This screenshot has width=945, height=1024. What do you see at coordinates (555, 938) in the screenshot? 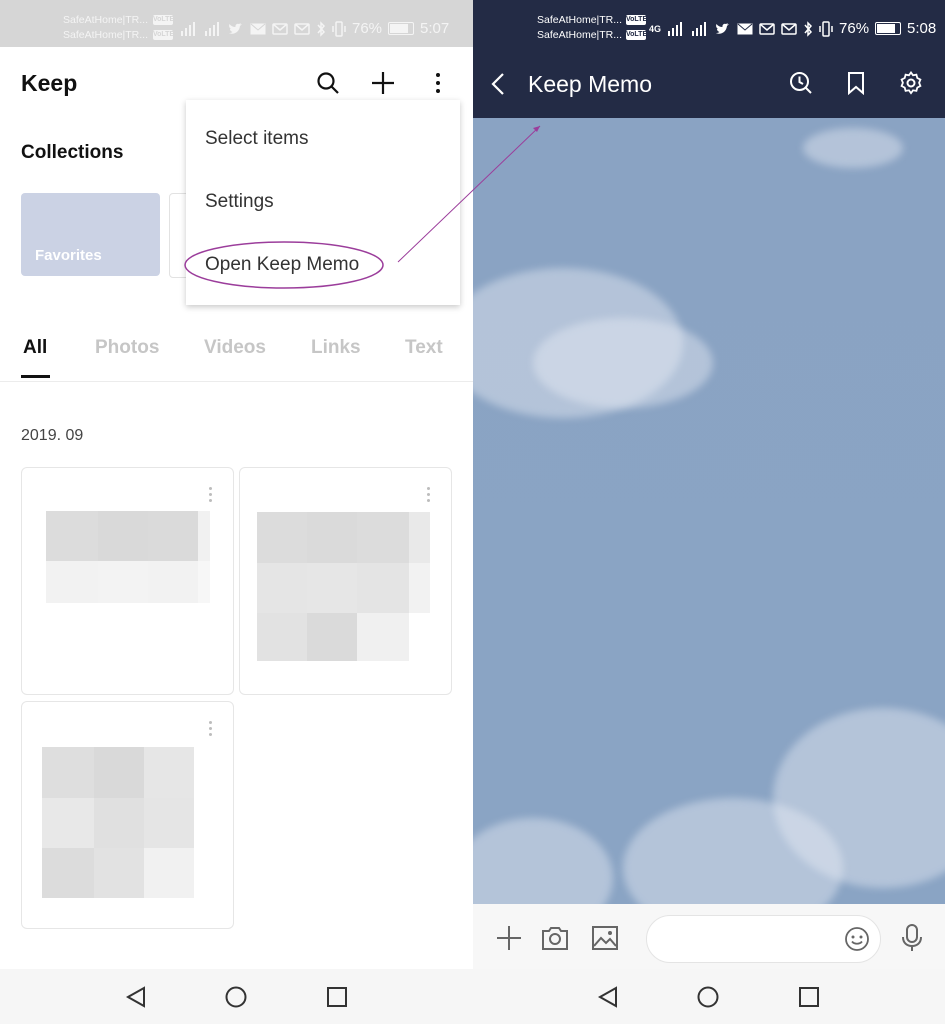
I see `camera-icon` at bounding box center [555, 938].